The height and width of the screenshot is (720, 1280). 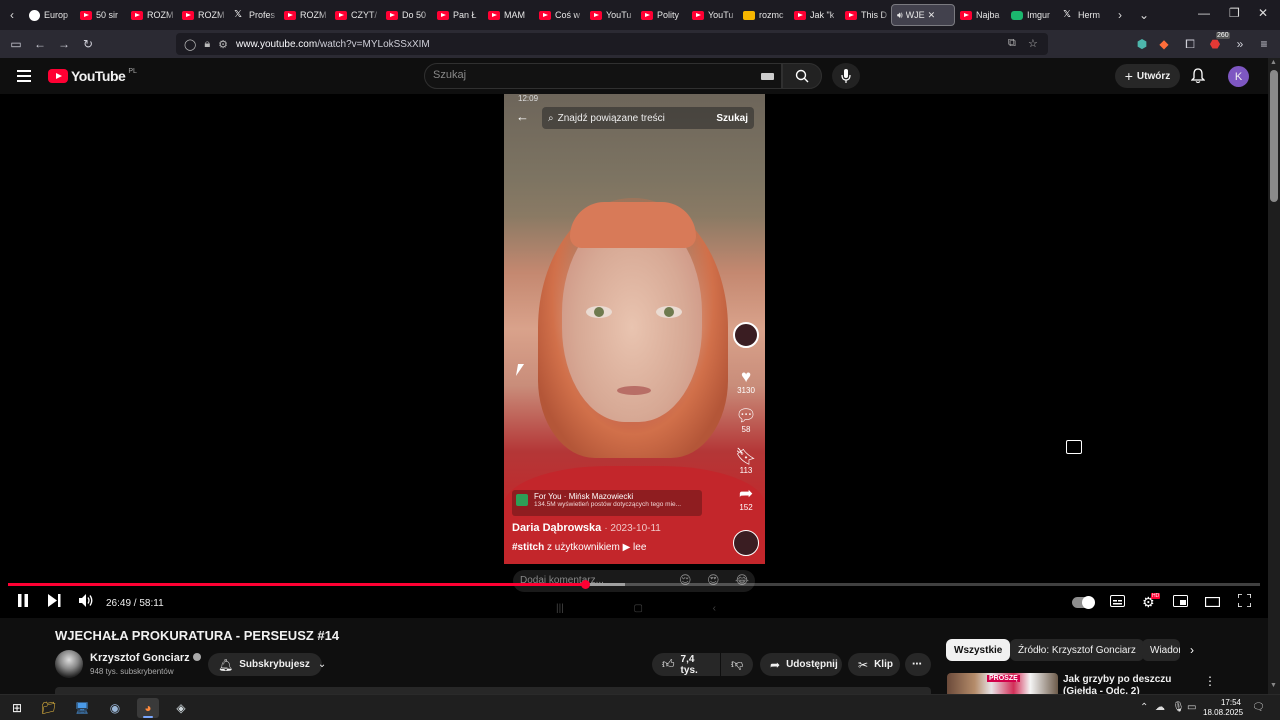 I want to click on tray-chevron-up-icon: ⌃, so click(x=1144, y=707).